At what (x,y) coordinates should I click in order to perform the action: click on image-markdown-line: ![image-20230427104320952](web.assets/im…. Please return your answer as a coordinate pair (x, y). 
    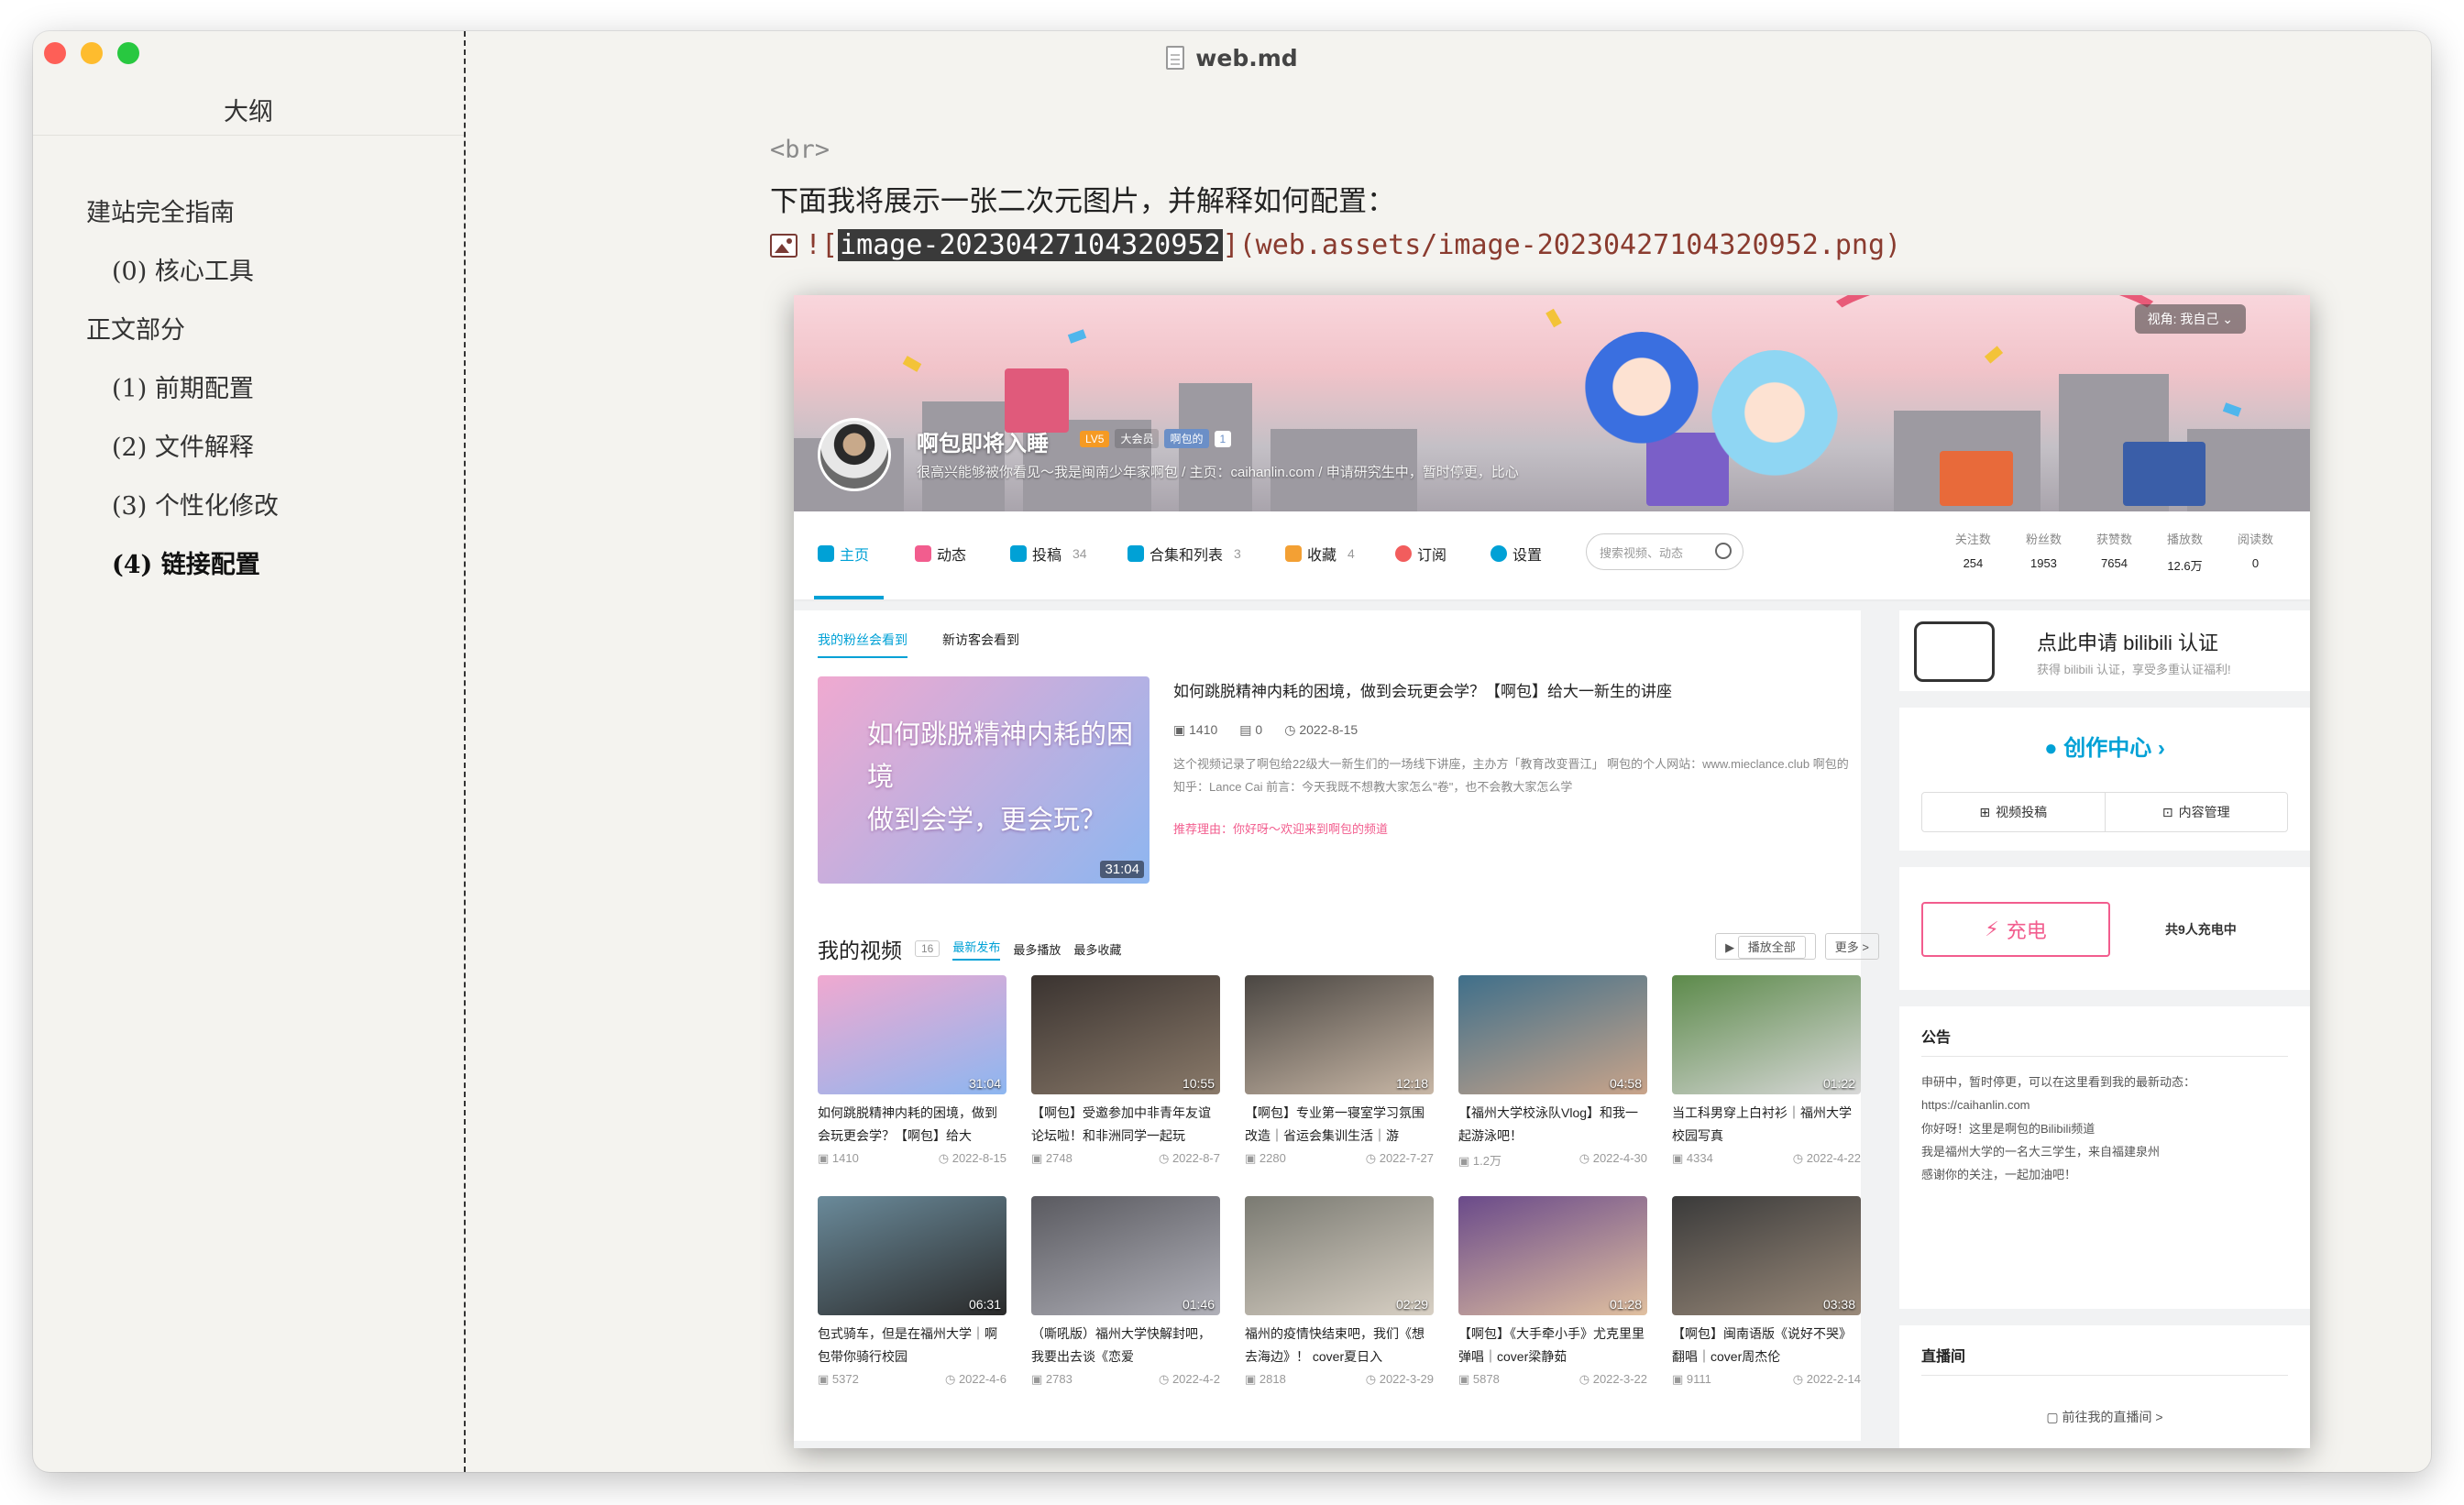
    Looking at the image, I should click on (1335, 245).